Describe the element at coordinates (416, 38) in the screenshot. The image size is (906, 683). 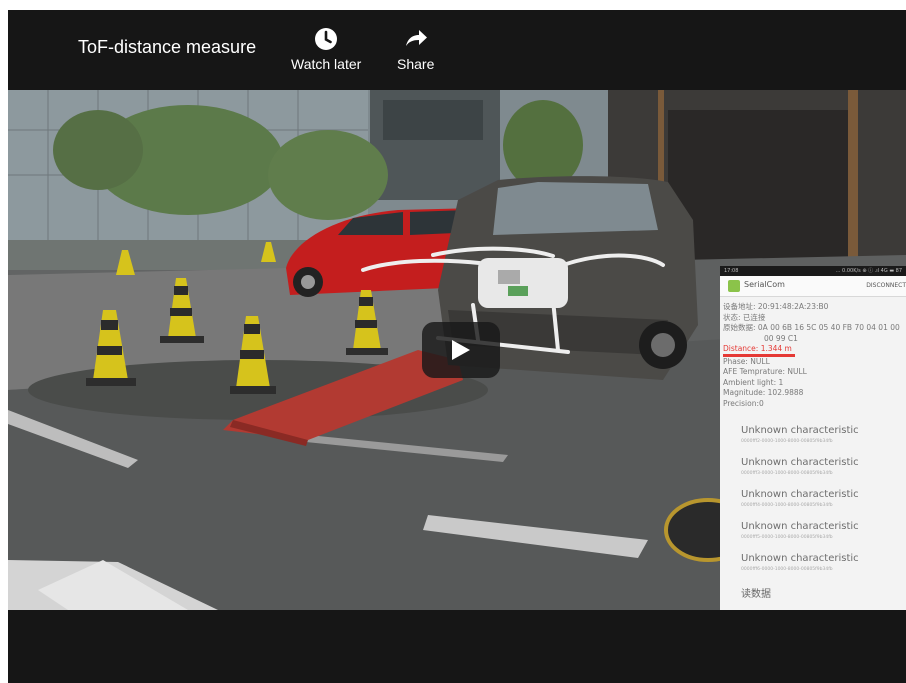
I see `share-arrow-icon` at that location.